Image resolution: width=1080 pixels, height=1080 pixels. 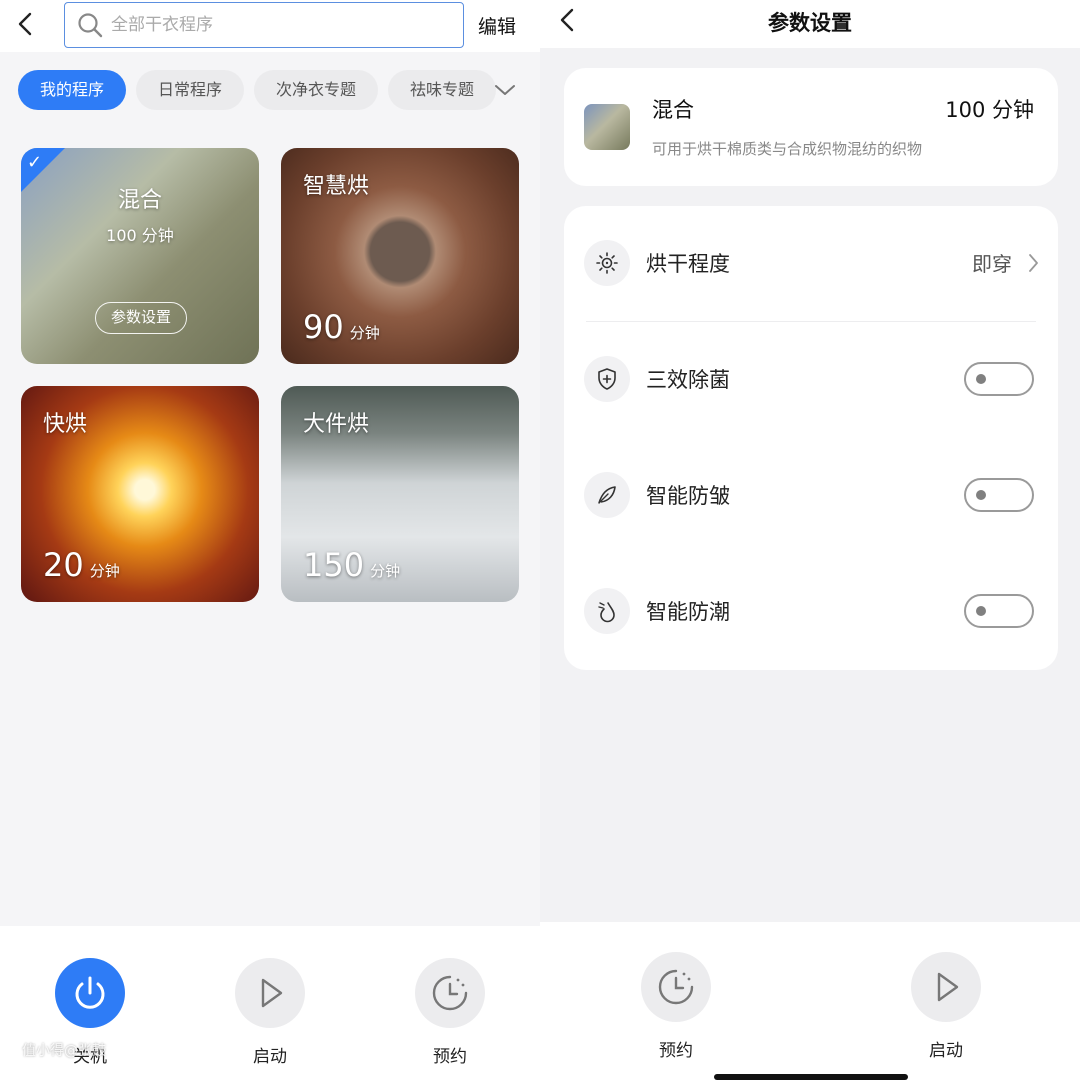 I want to click on option-label: 三效除菌, so click(x=688, y=380).